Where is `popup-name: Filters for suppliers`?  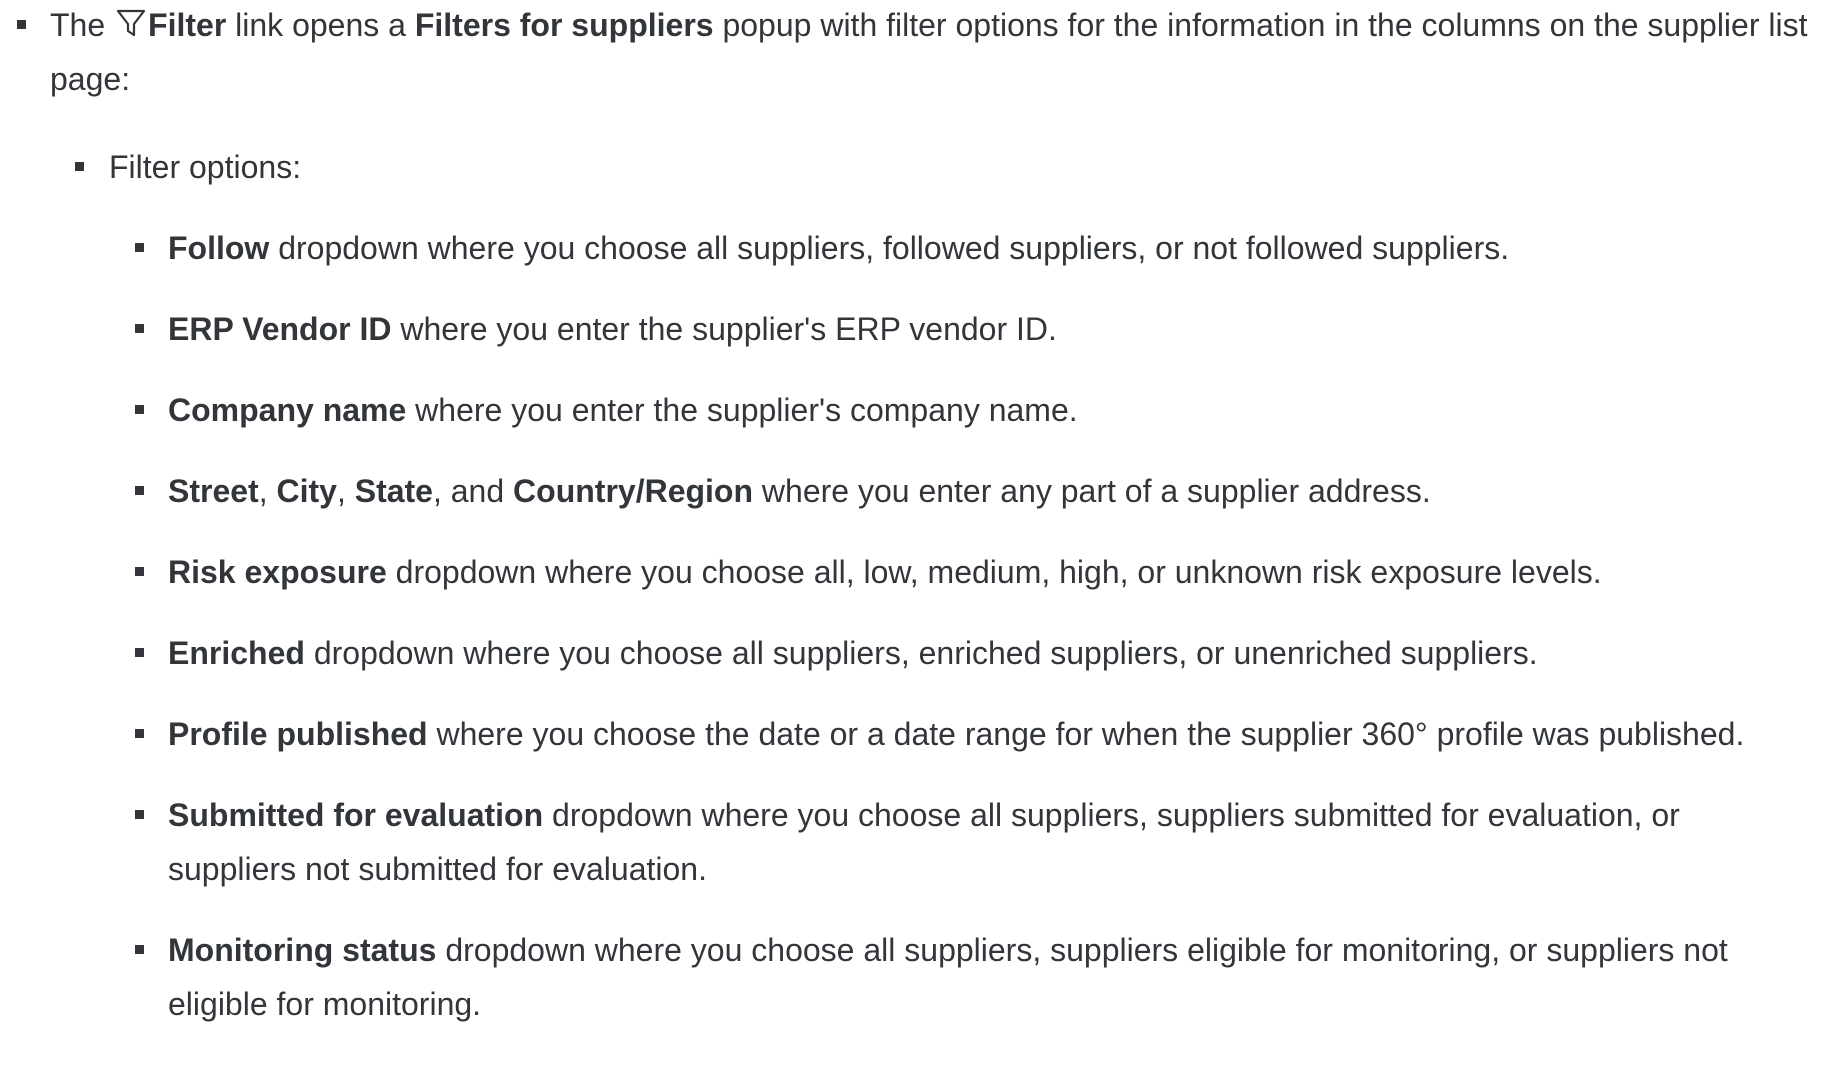
popup-name: Filters for suppliers is located at coordinates (564, 25).